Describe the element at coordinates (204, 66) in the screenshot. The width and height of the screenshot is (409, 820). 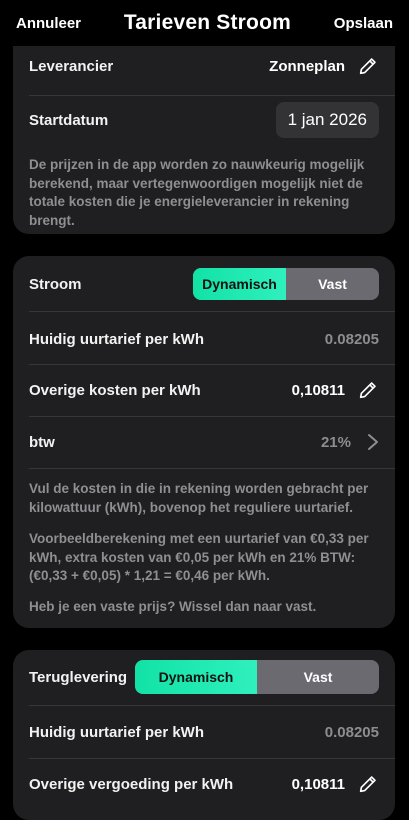
I see `supplier-row: Leverancier Zonneplan` at that location.